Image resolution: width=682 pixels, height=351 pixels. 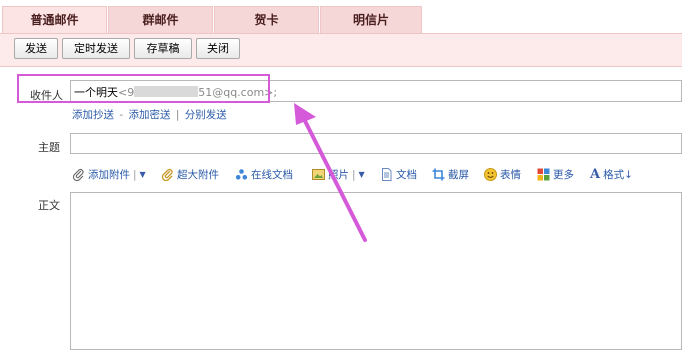 I want to click on annotation-arrow, so click(x=330, y=172).